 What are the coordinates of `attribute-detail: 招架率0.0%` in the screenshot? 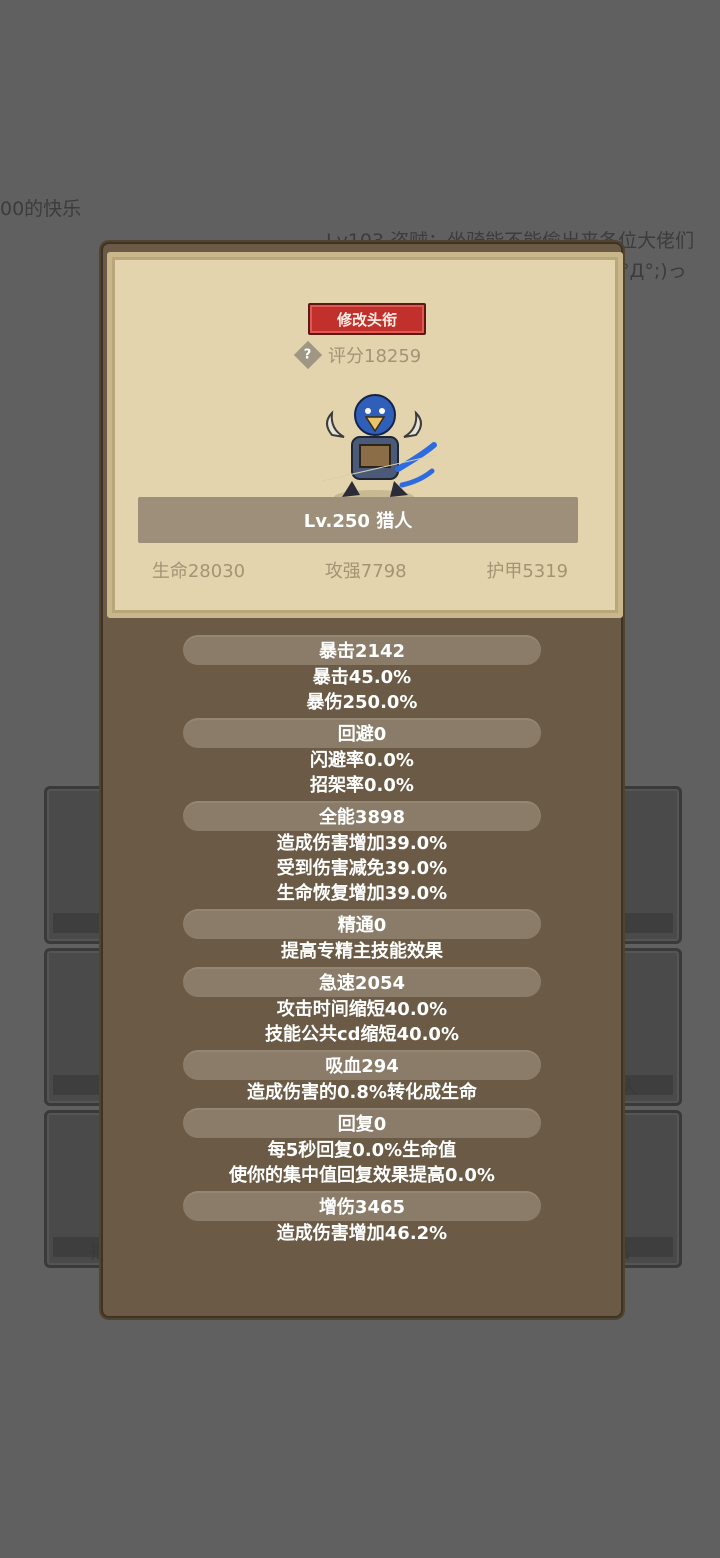 It's located at (362, 785).